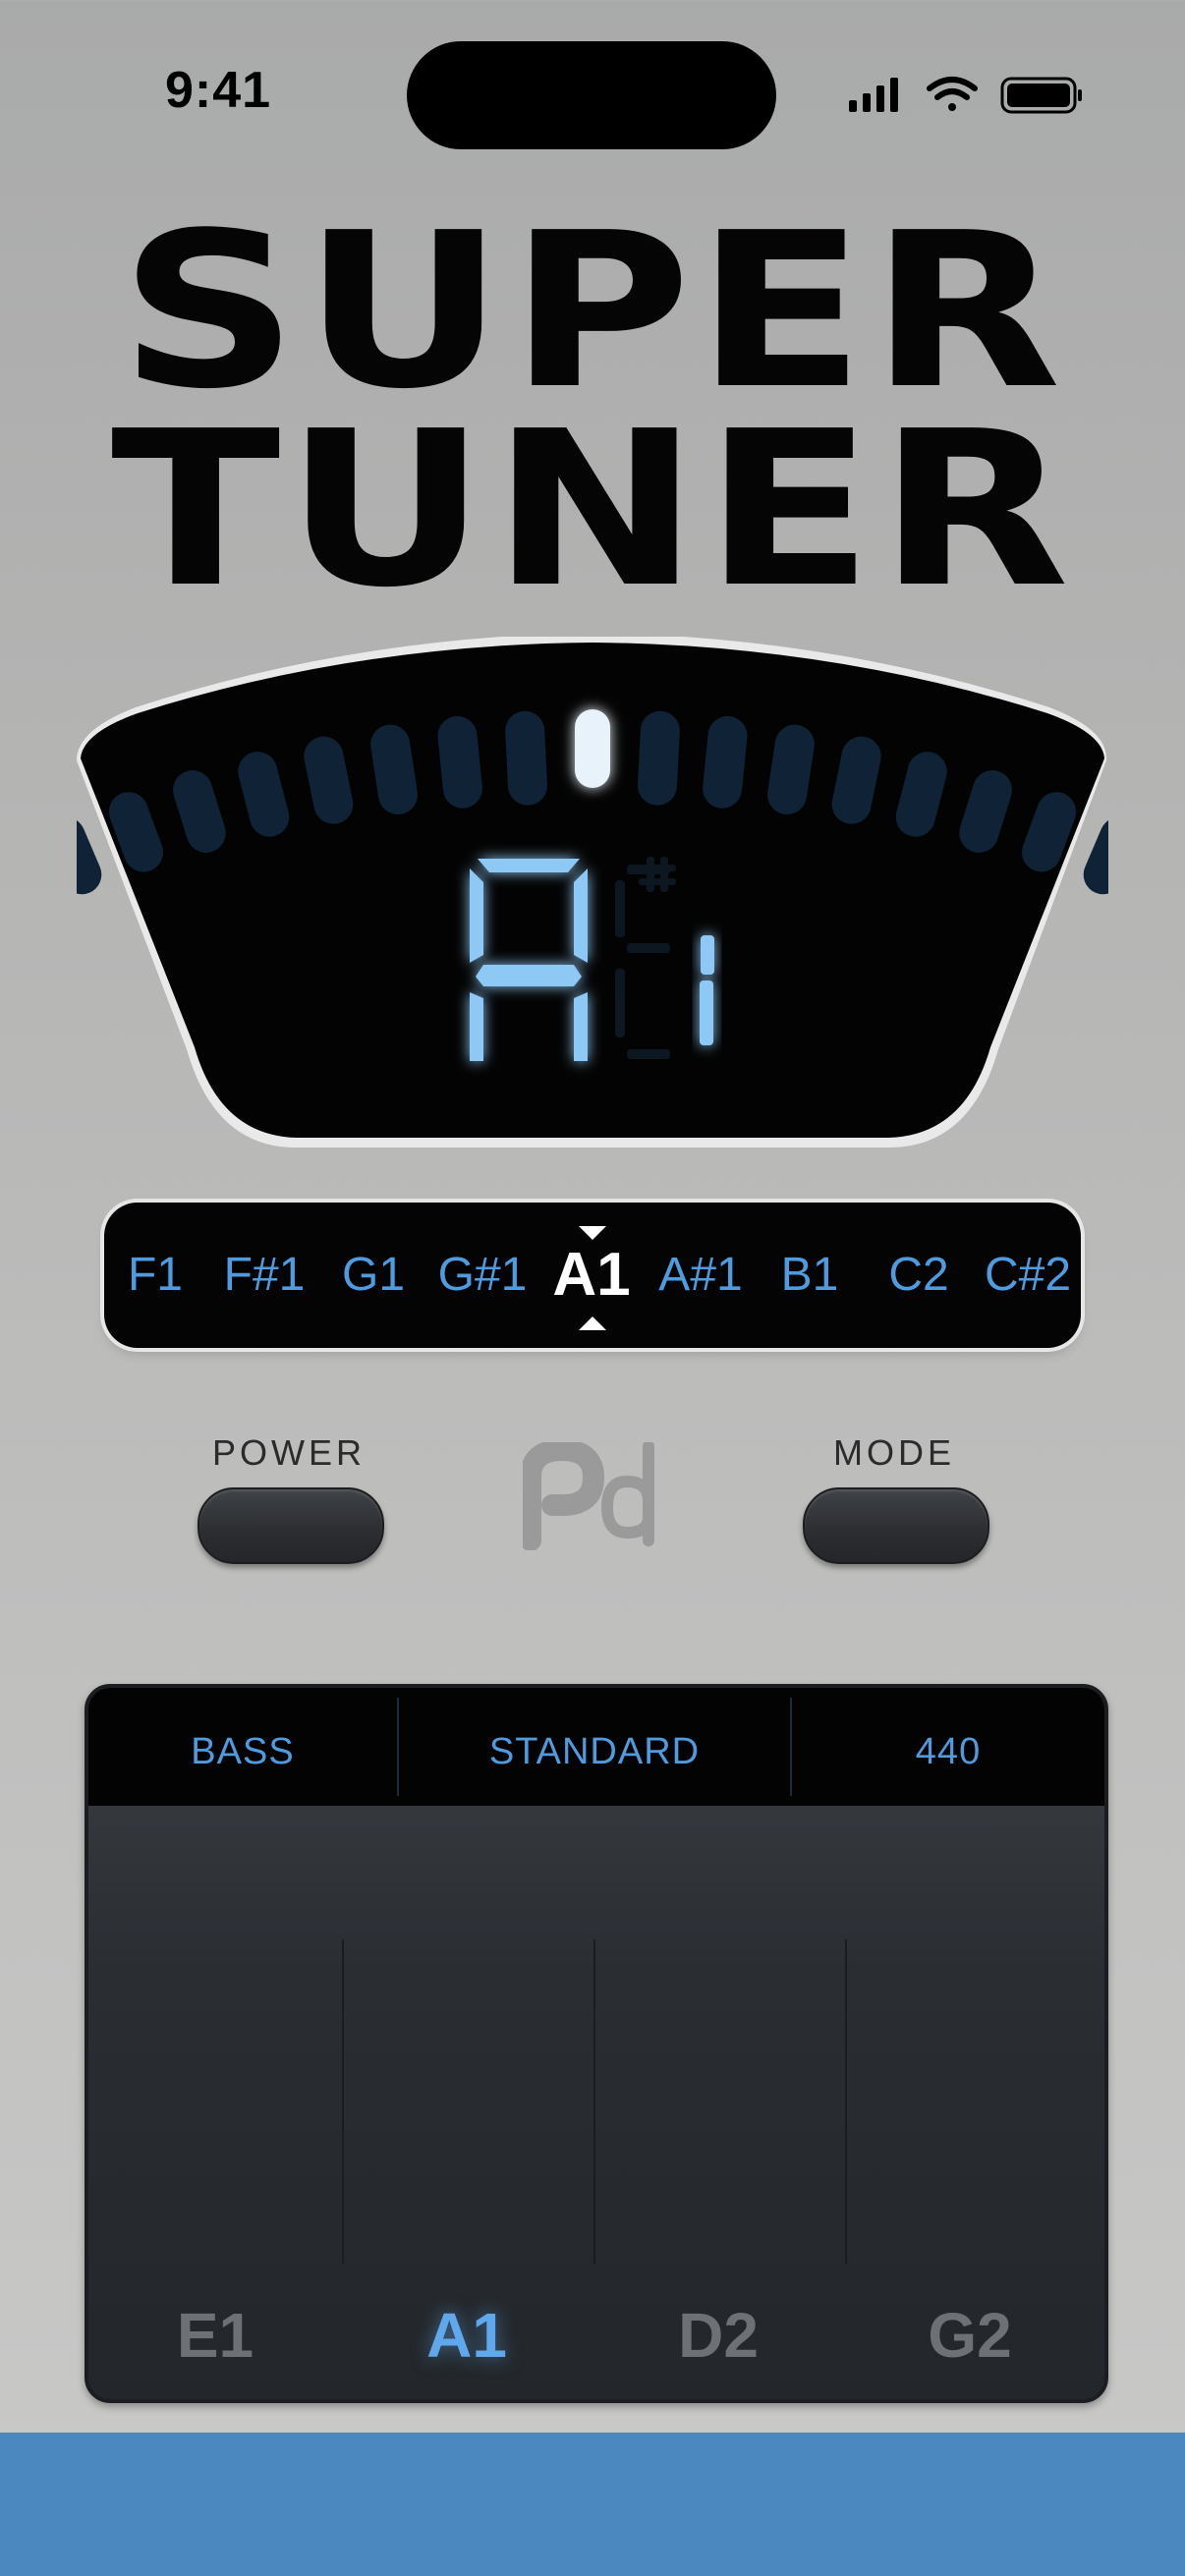  I want to click on mode-button, so click(896, 1525).